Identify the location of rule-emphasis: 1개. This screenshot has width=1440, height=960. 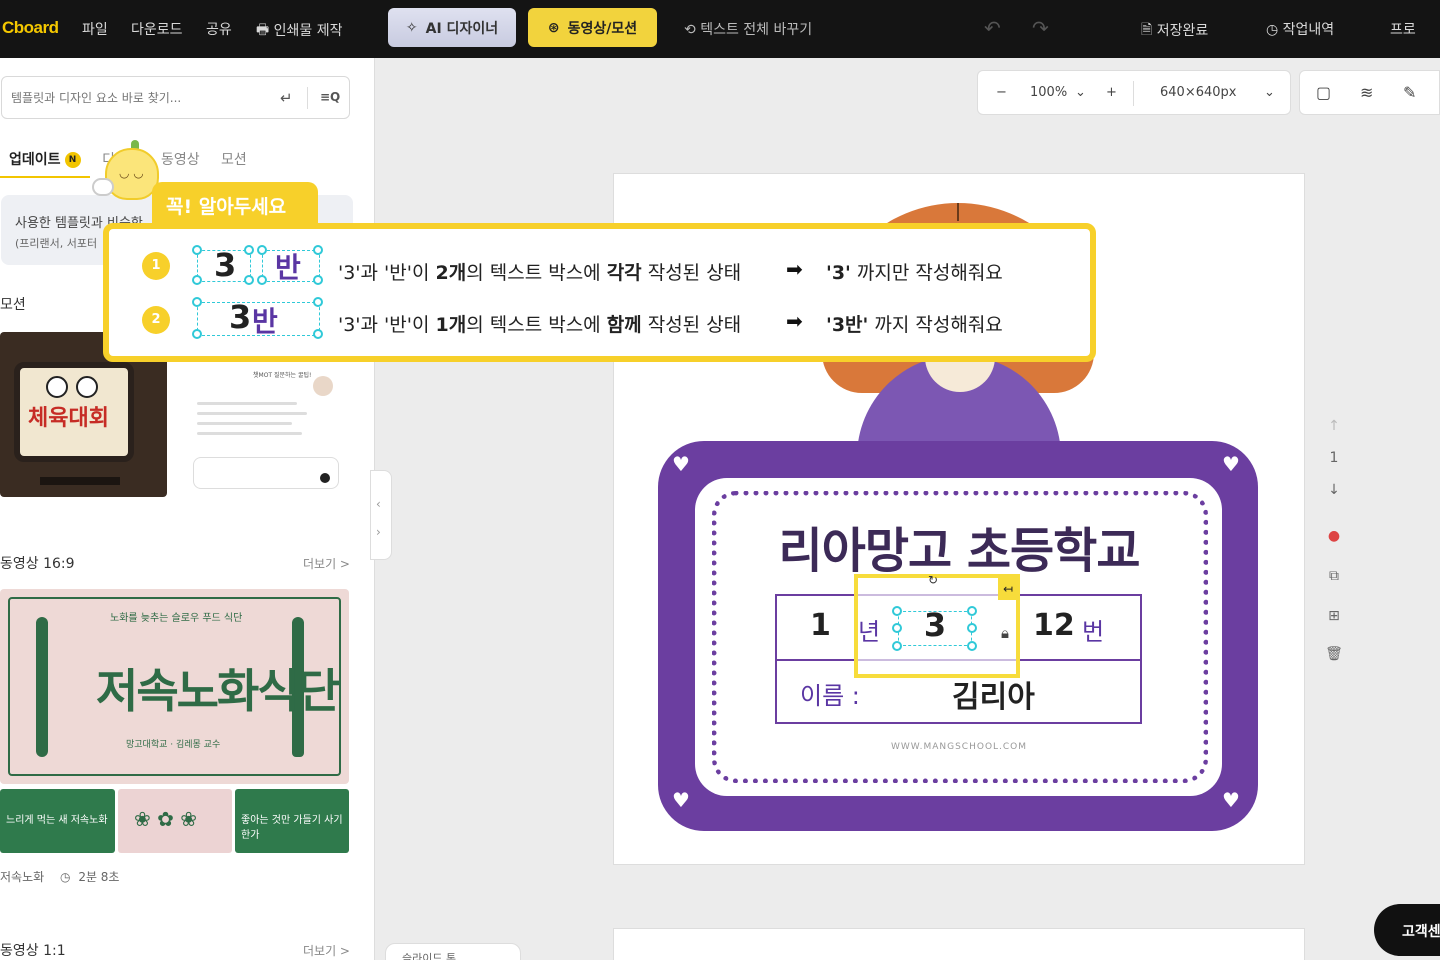
(451, 325).